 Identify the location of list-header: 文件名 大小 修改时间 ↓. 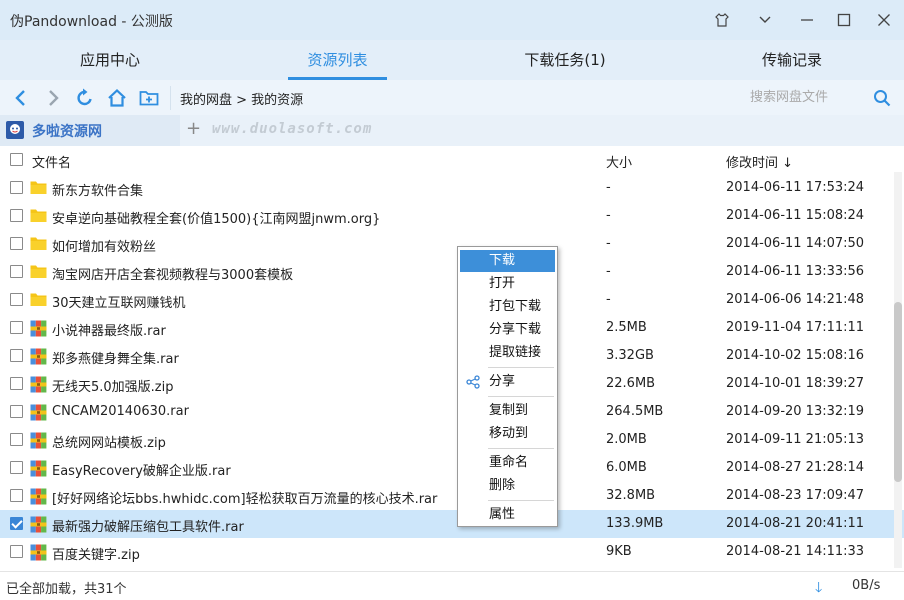
(452, 160).